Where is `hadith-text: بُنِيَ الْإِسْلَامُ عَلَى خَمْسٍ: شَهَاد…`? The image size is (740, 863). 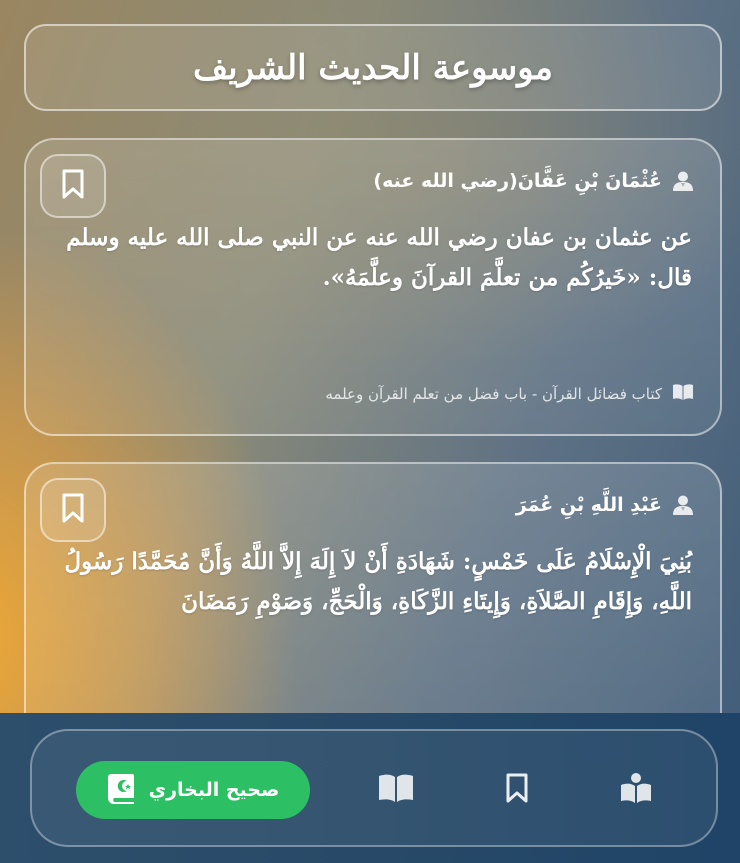 hadith-text: بُنِيَ الْإِسْلَامُ عَلَى خَمْسٍ: شَهَاد… is located at coordinates (378, 581).